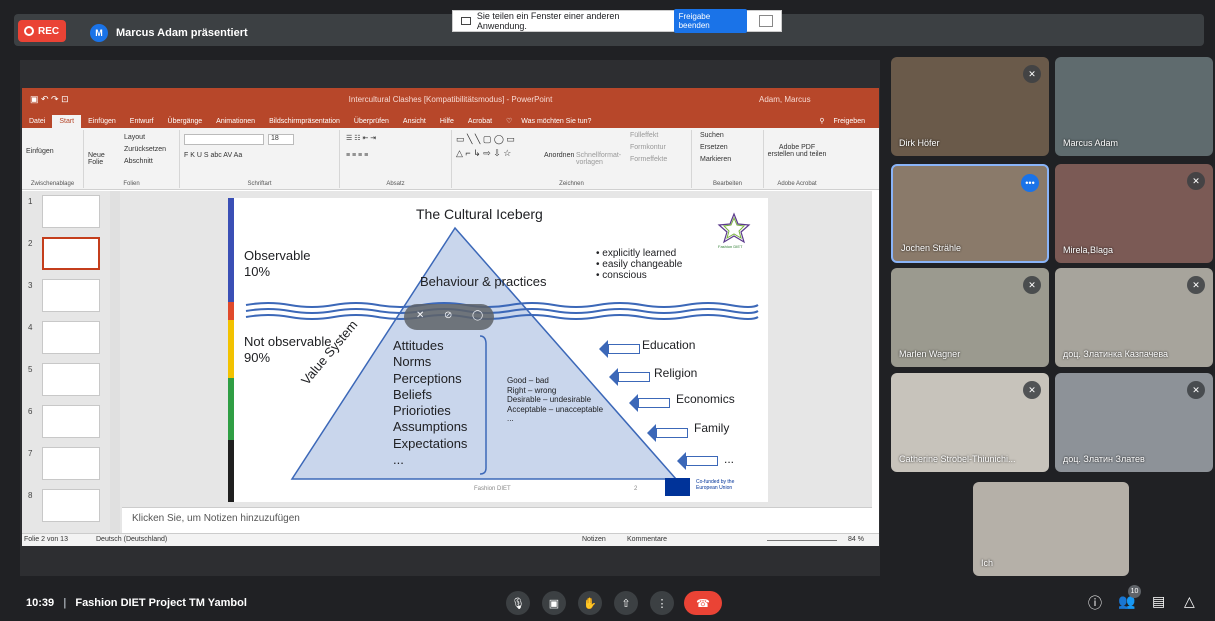 This screenshot has height=621, width=1215. I want to click on thumbnail-scrollbar, so click(115, 362).